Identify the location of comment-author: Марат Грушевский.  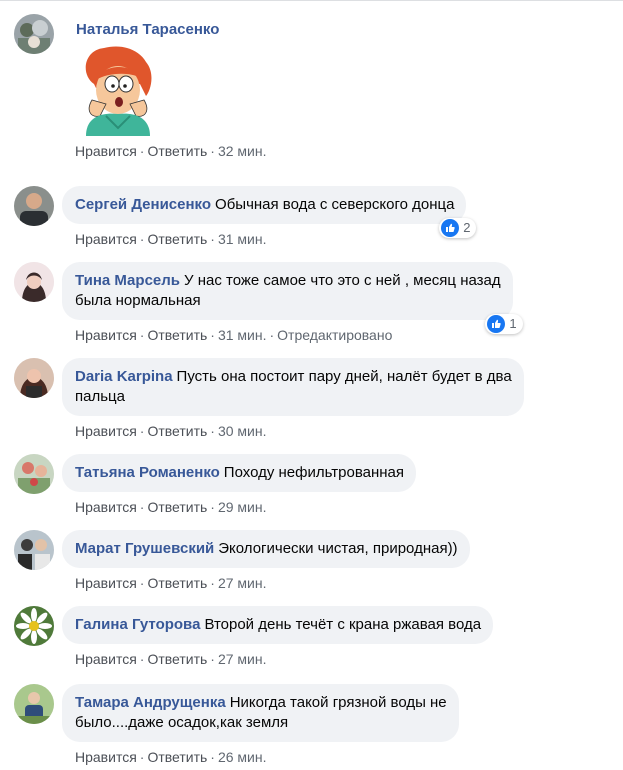
(144, 548).